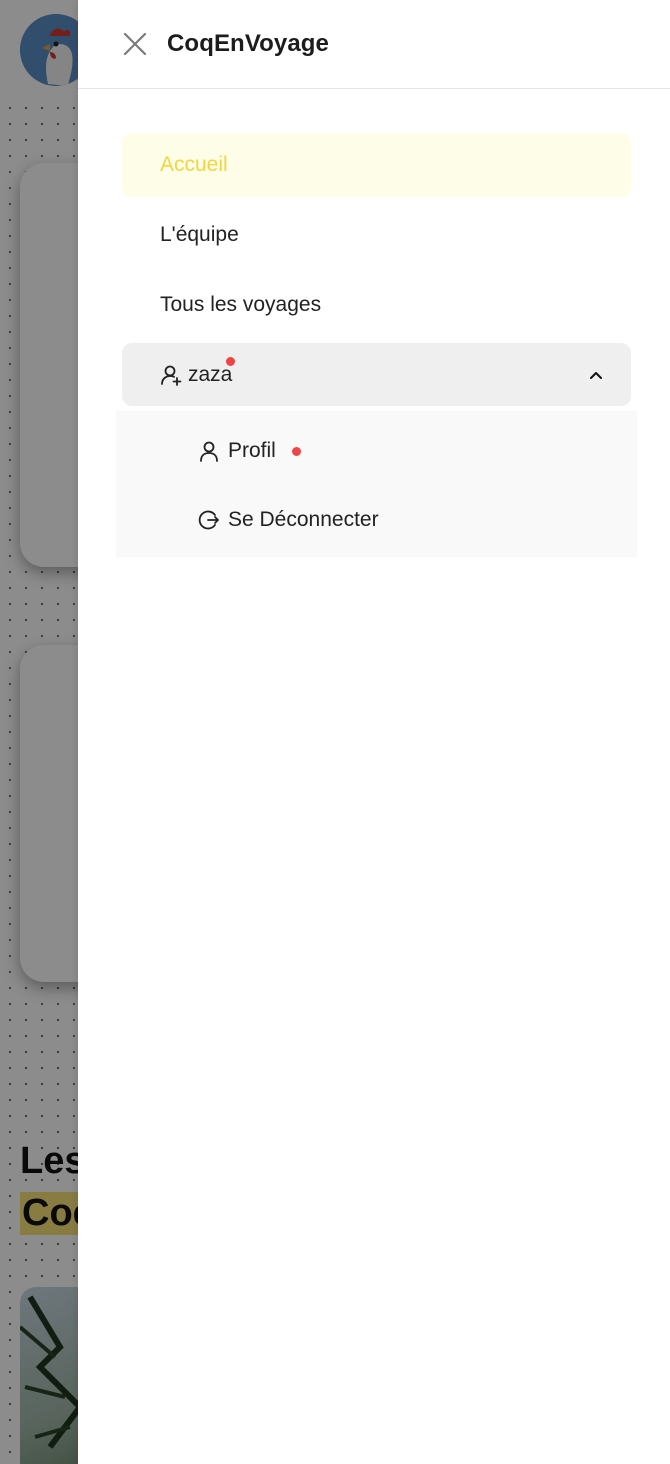 The image size is (670, 1464). I want to click on submenu-item-label: Profil, so click(252, 450).